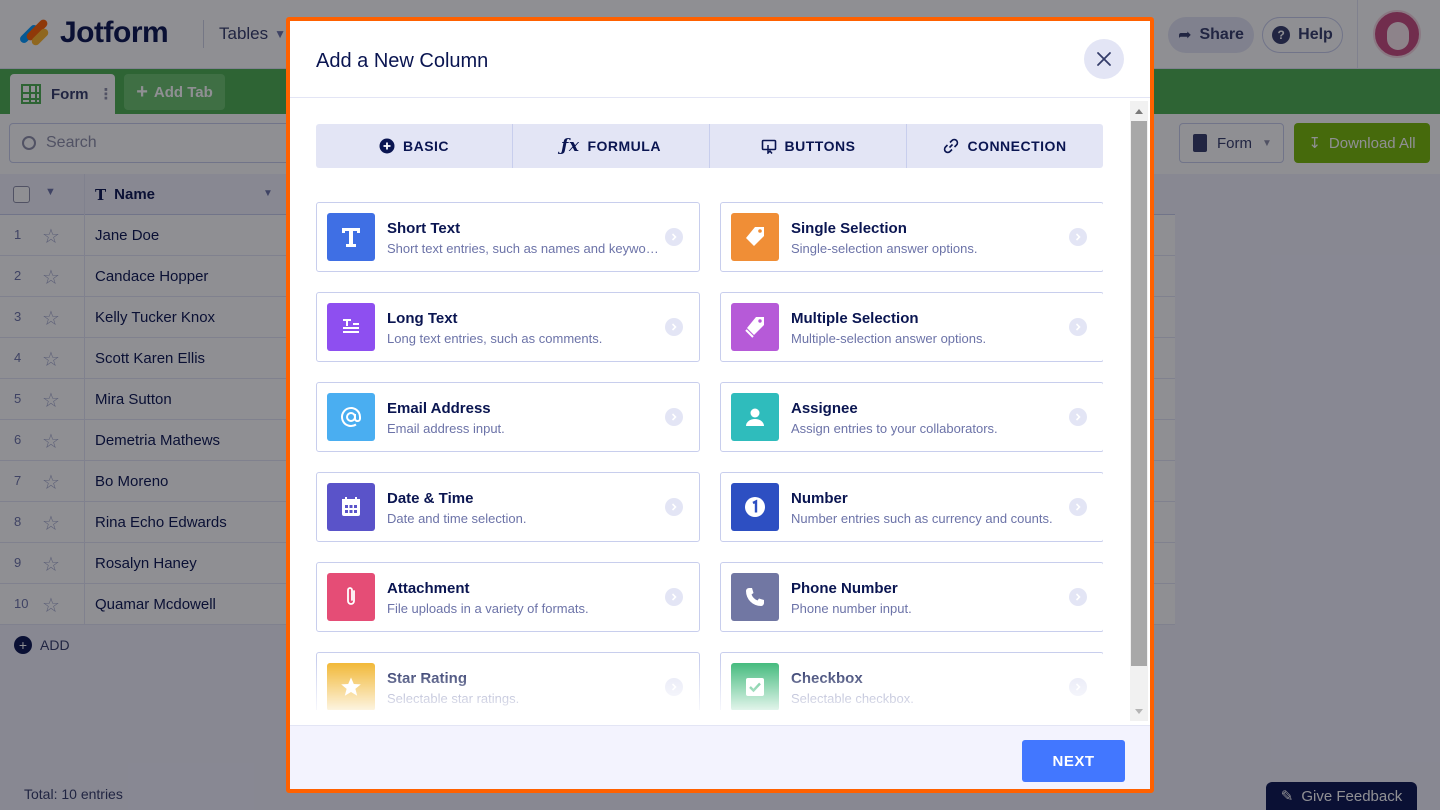  I want to click on tab-buttons: BUTTONS, so click(808, 146).